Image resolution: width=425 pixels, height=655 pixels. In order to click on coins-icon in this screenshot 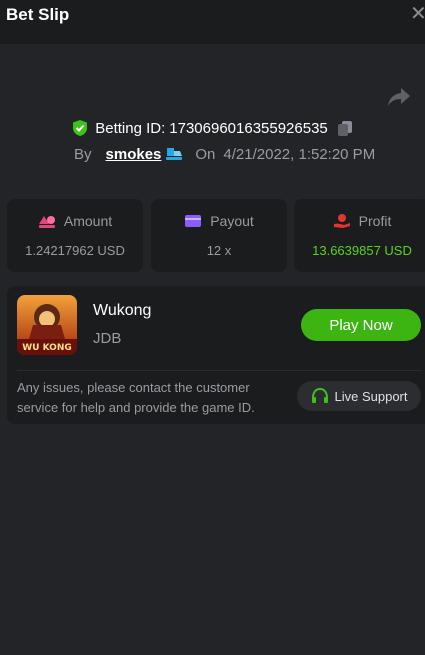, I will do `click(46, 222)`.